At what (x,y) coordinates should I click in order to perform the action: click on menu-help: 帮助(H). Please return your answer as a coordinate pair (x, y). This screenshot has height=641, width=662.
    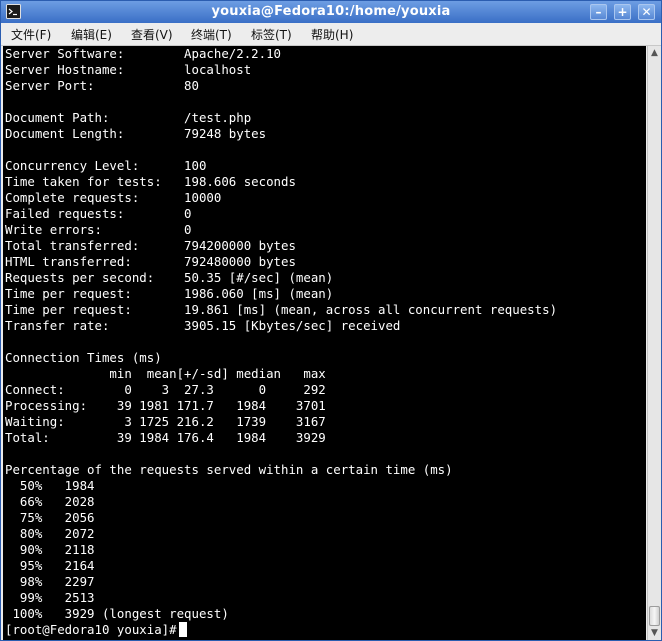
    Looking at the image, I should click on (332, 34).